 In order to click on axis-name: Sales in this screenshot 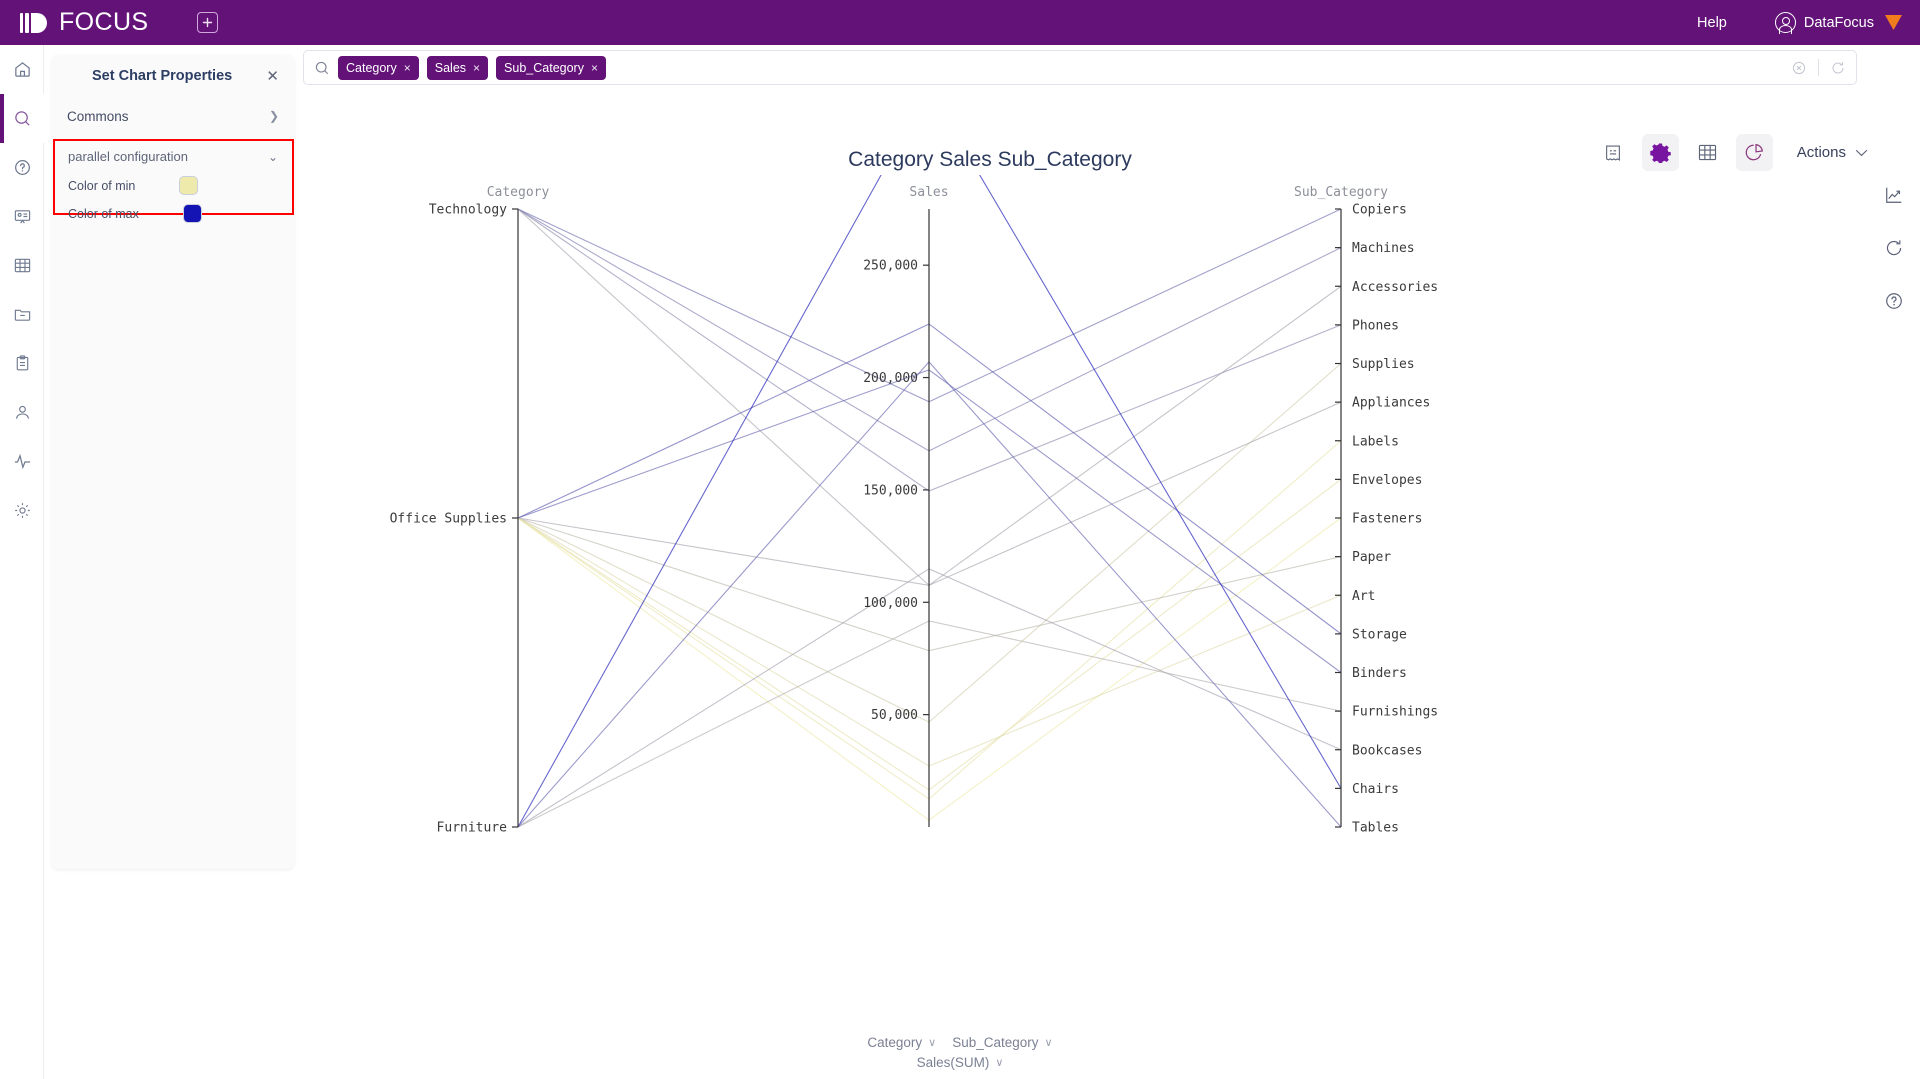, I will do `click(928, 192)`.